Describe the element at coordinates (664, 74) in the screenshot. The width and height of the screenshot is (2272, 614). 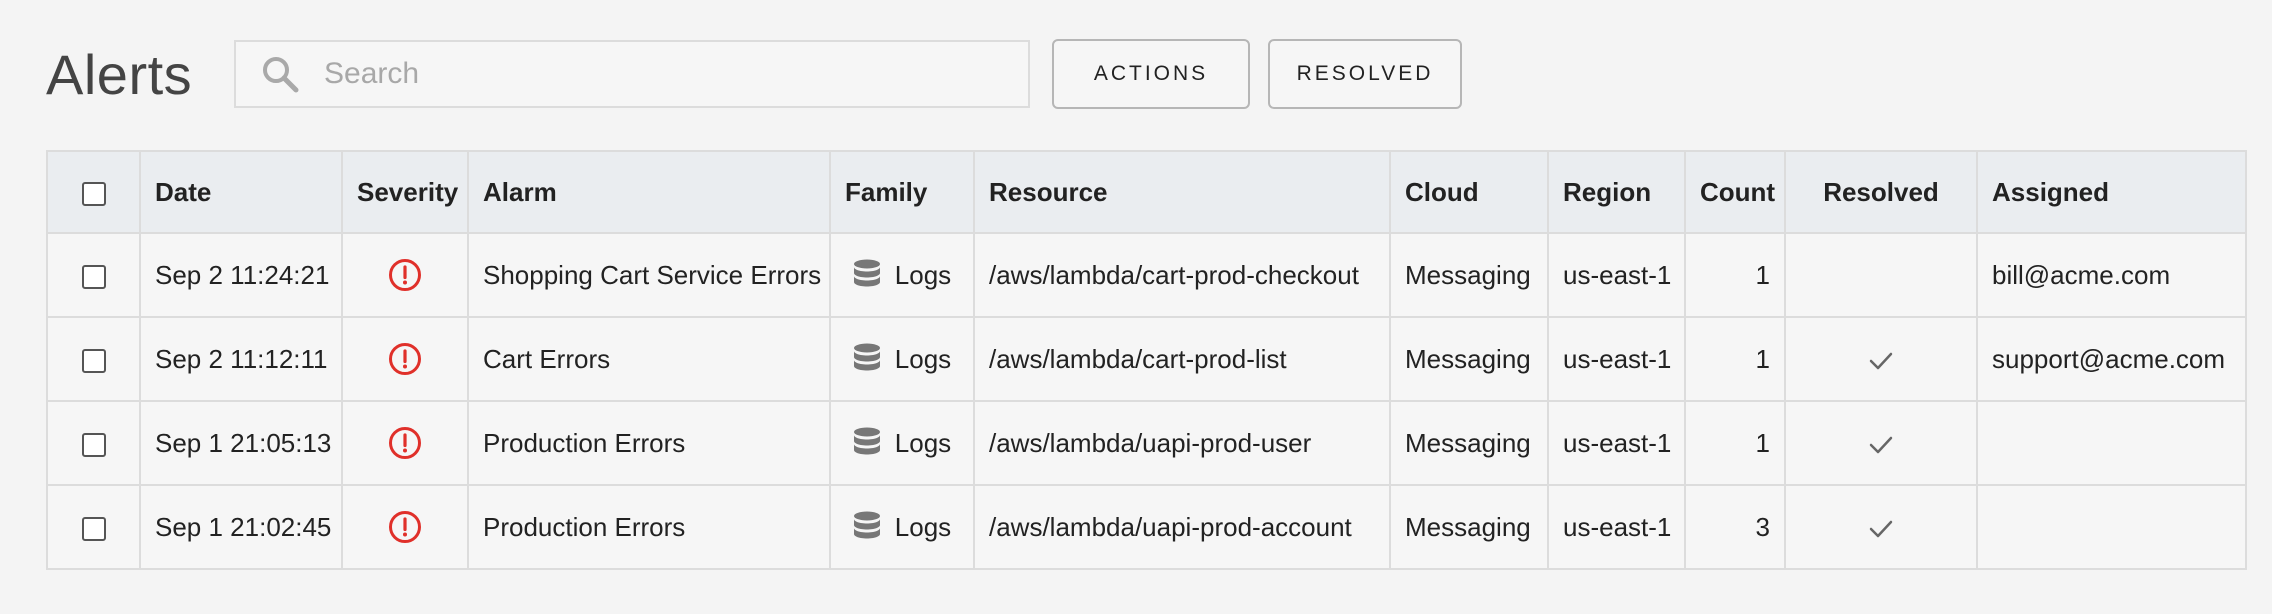
I see `search-input` at that location.